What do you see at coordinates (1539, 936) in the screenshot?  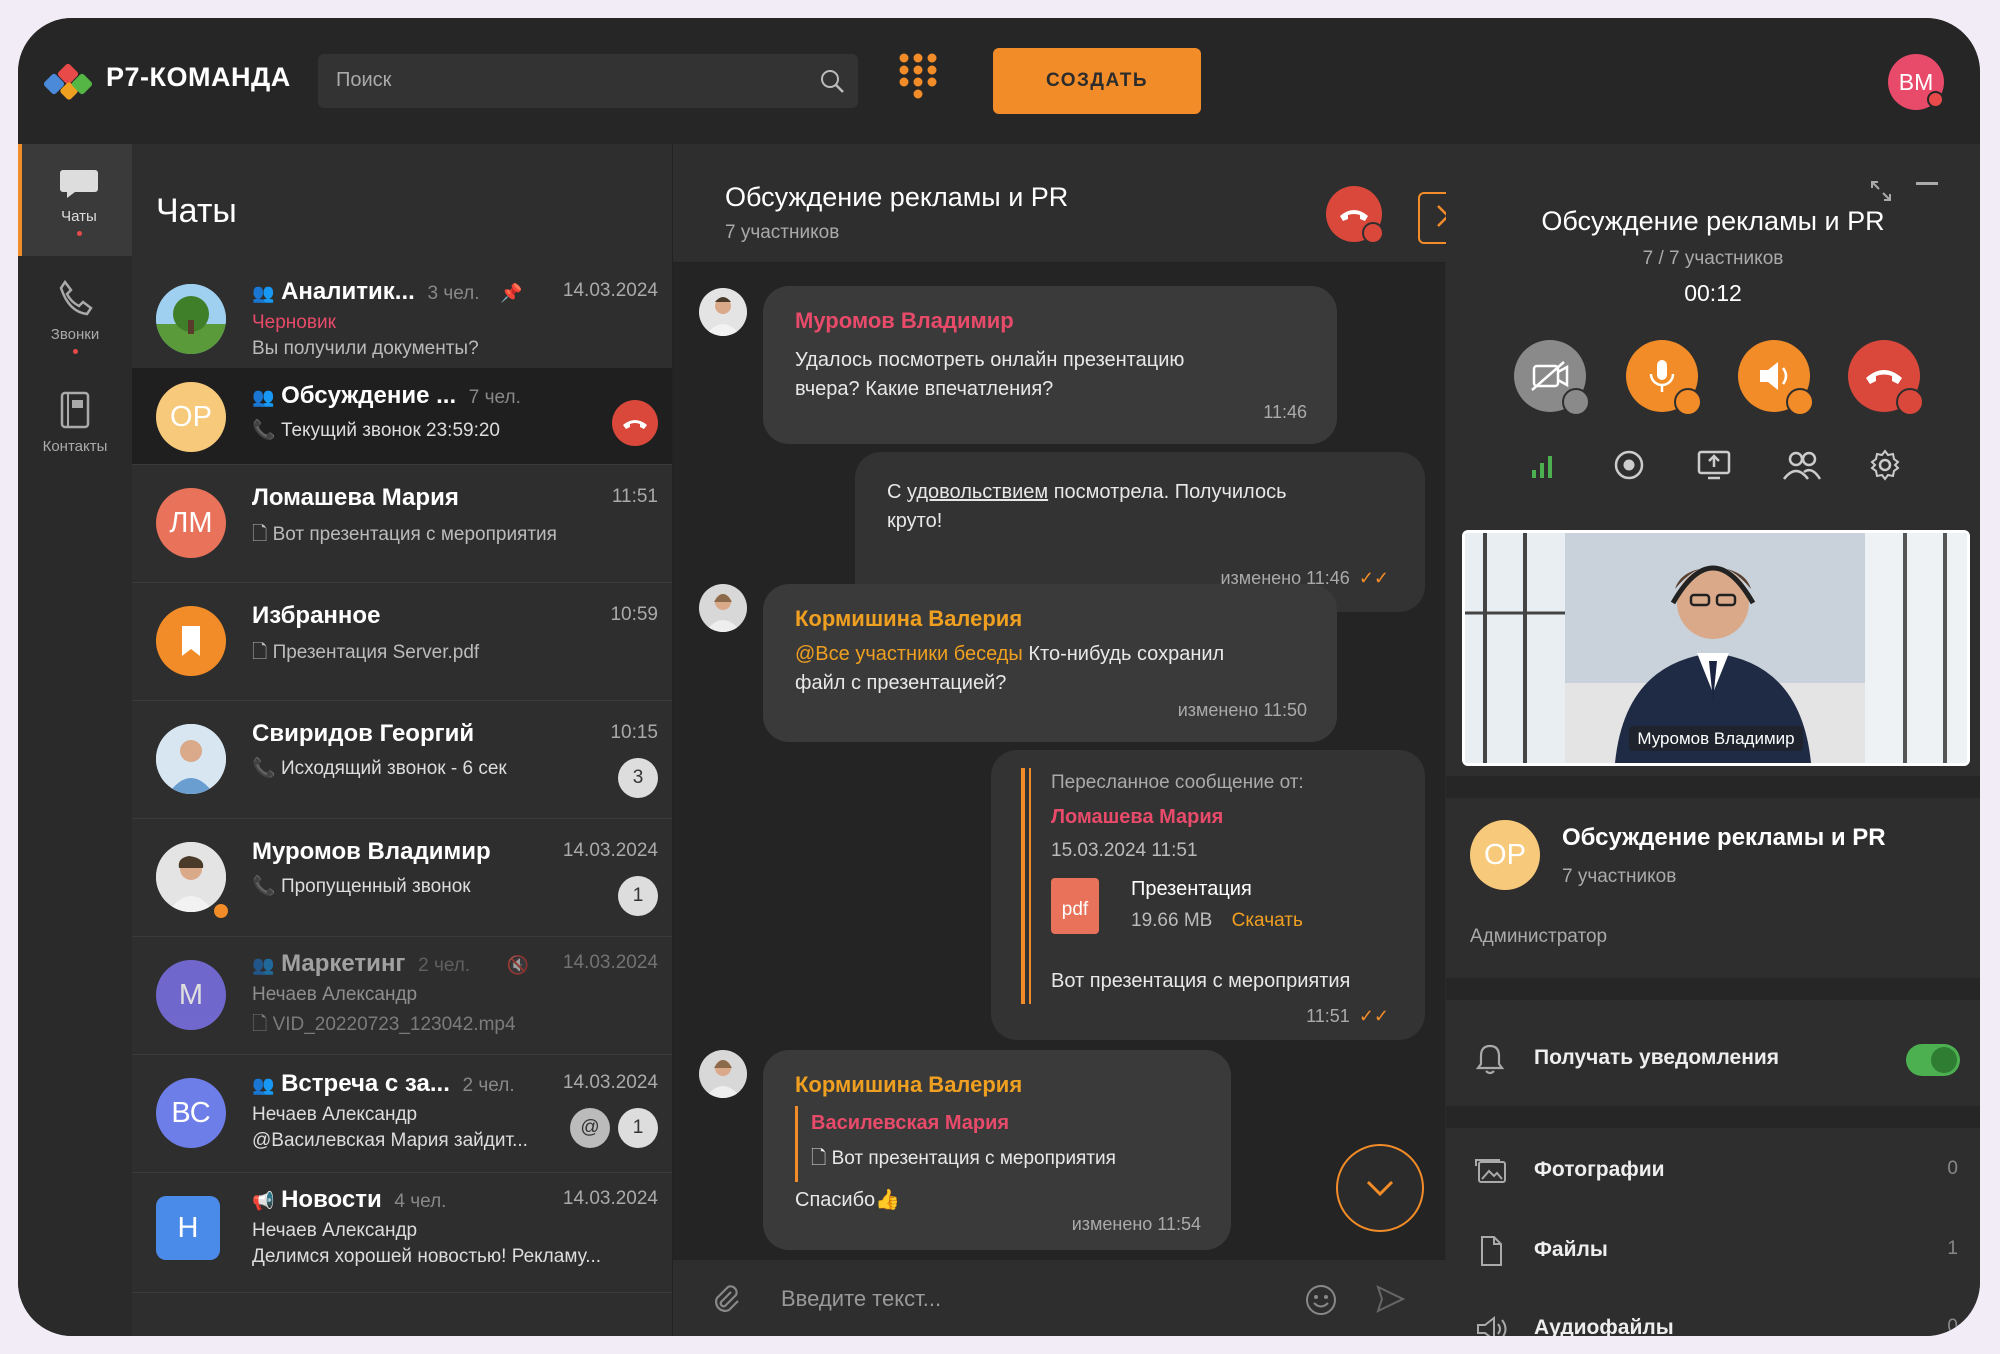 I see `user-role: Администратор` at bounding box center [1539, 936].